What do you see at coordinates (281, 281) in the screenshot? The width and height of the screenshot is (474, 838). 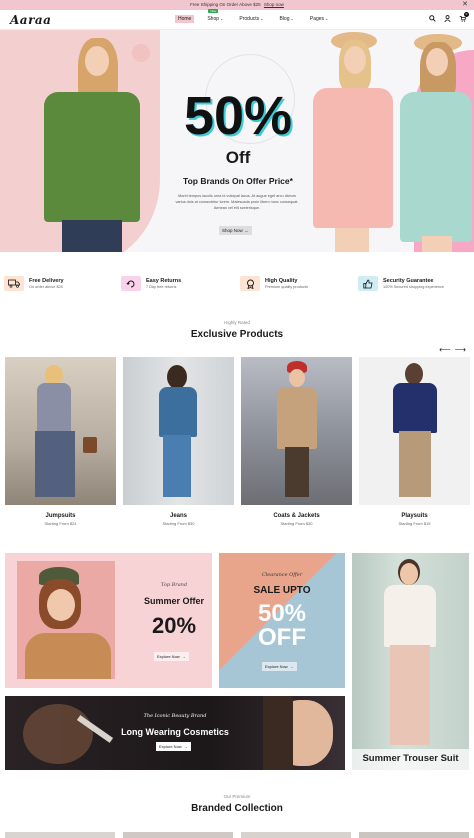 I see `feature-title: High Quality` at bounding box center [281, 281].